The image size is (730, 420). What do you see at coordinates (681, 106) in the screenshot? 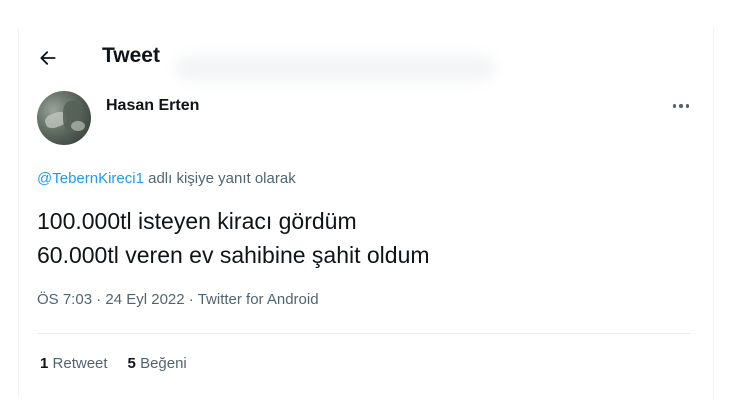
I see `more-options-button` at bounding box center [681, 106].